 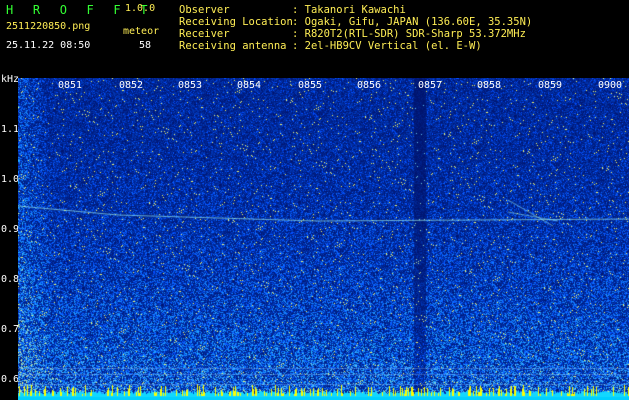 What do you see at coordinates (48, 26) in the screenshot?
I see `file-name: 2511220850.png` at bounding box center [48, 26].